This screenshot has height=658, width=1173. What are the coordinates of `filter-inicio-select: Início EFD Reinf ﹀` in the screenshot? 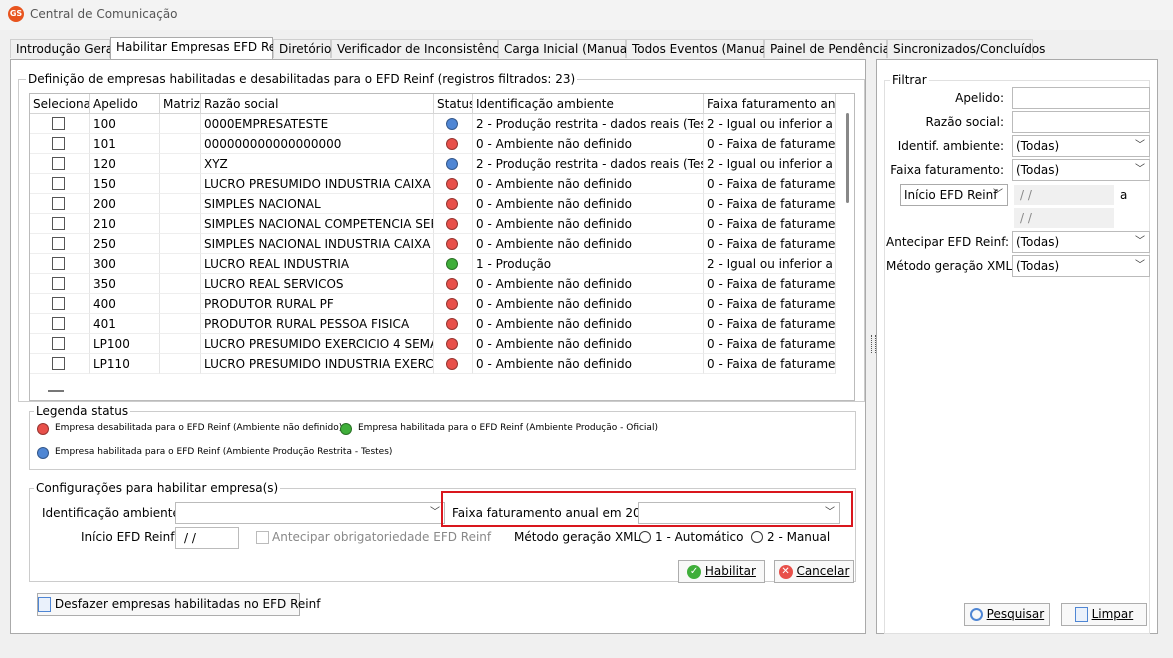 It's located at (954, 195).